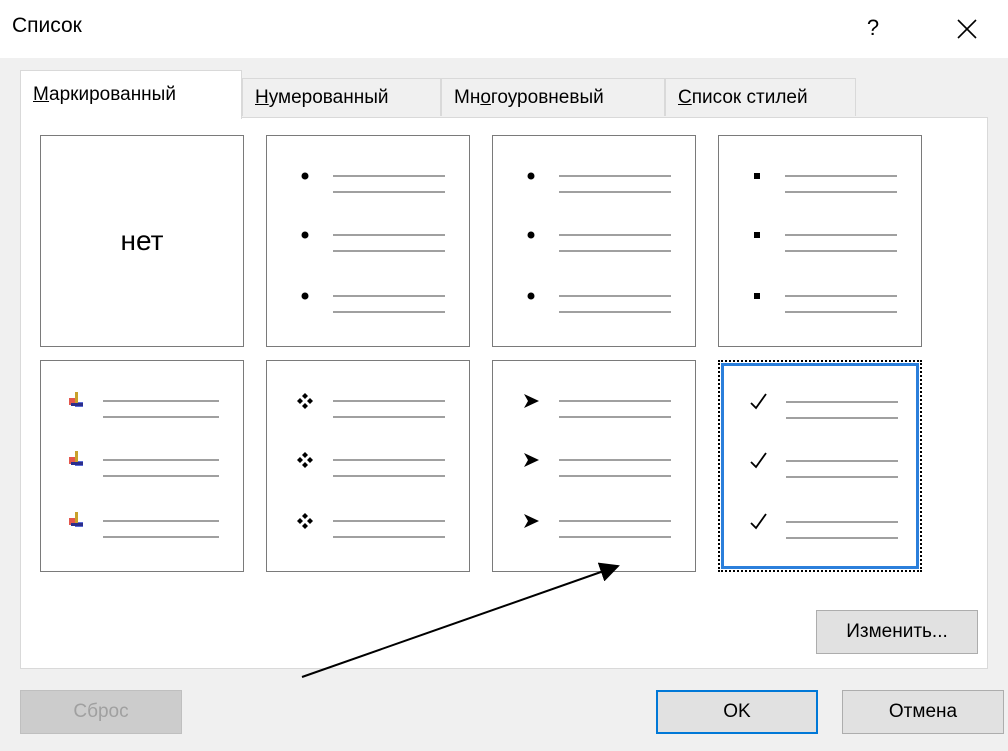  Describe the element at coordinates (685, 97) in the screenshot. I see `accelerator-letter: С` at that location.